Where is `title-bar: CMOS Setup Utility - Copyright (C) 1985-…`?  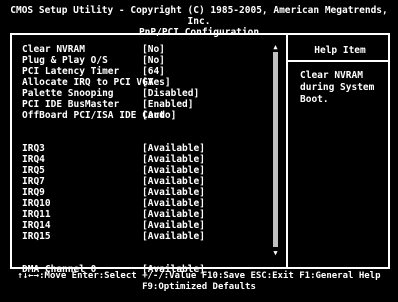
title-bar: CMOS Setup Utility - Copyright (C) 1985-… is located at coordinates (199, 19).